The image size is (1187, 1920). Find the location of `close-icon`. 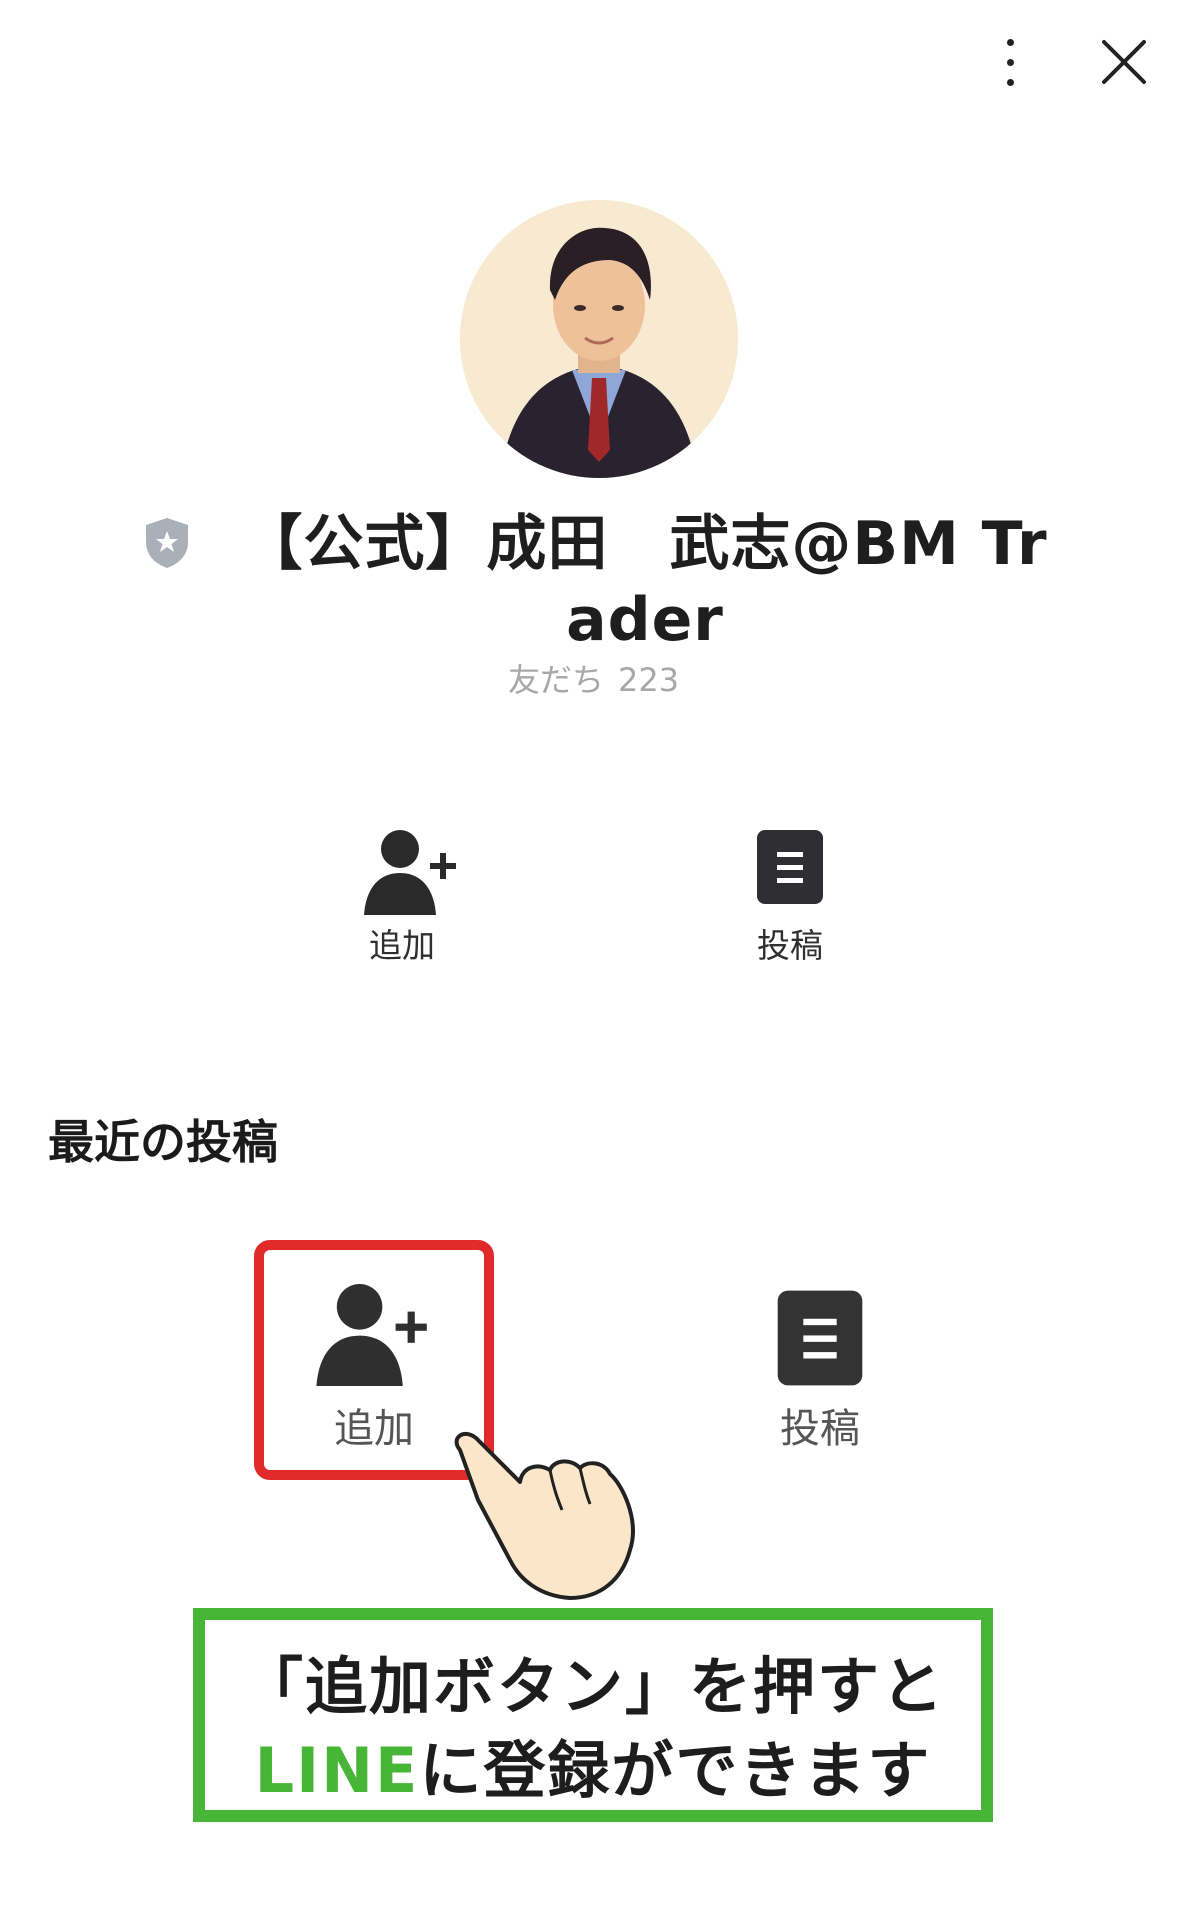

close-icon is located at coordinates (1124, 62).